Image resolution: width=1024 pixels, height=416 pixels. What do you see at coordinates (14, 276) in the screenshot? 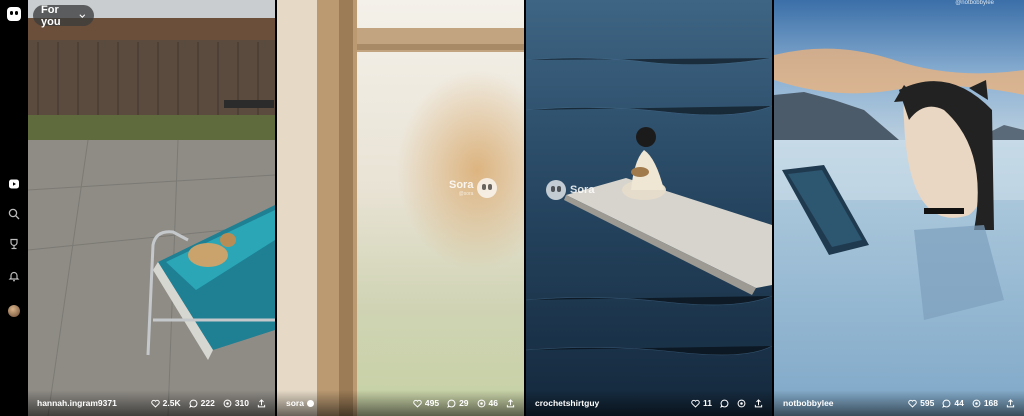
I see `bell-icon` at bounding box center [14, 276].